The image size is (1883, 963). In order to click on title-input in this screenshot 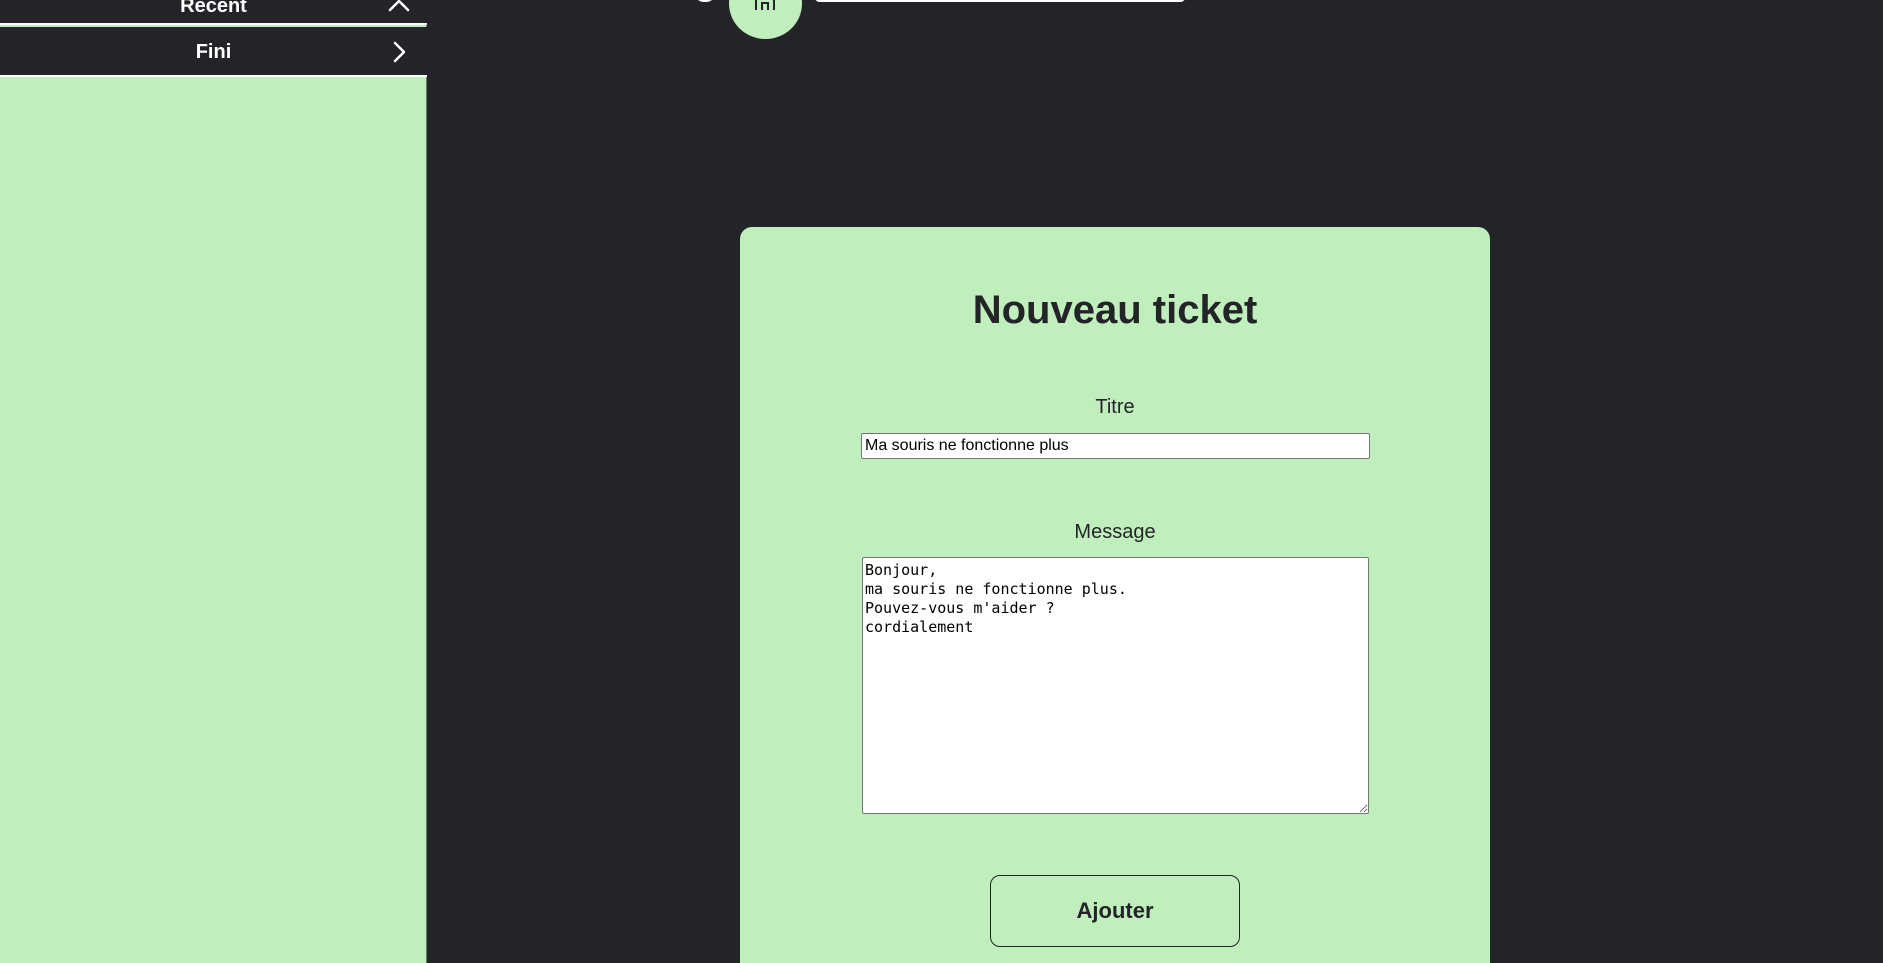, I will do `click(1115, 446)`.